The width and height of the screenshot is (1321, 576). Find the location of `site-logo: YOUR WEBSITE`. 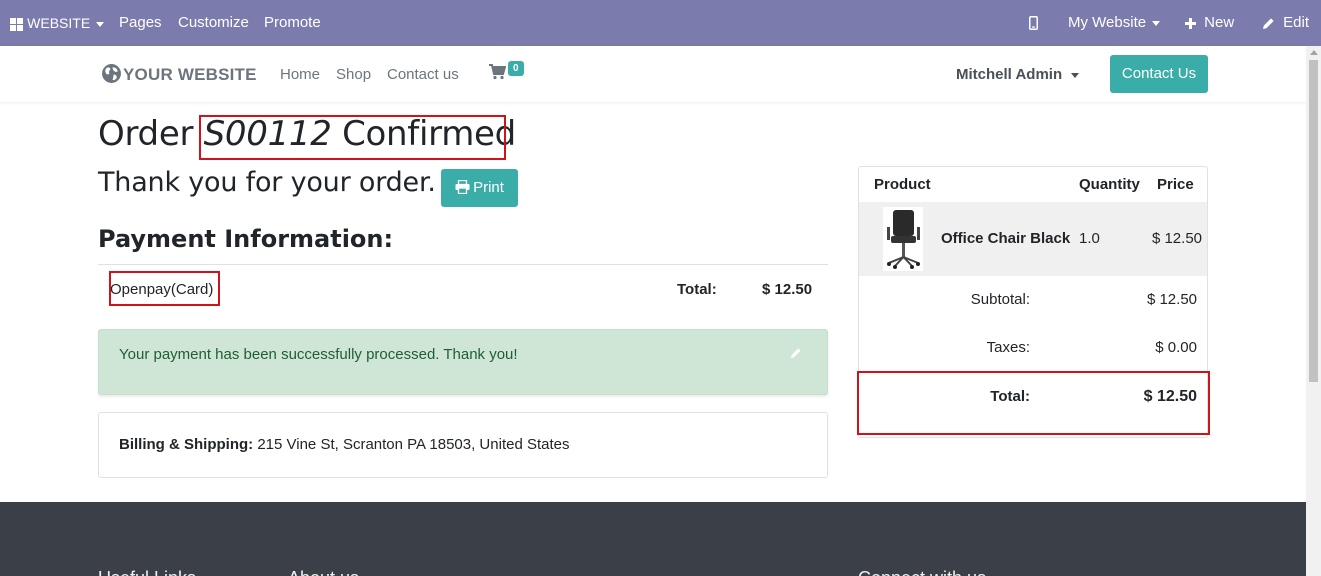

site-logo: YOUR WEBSITE is located at coordinates (179, 74).